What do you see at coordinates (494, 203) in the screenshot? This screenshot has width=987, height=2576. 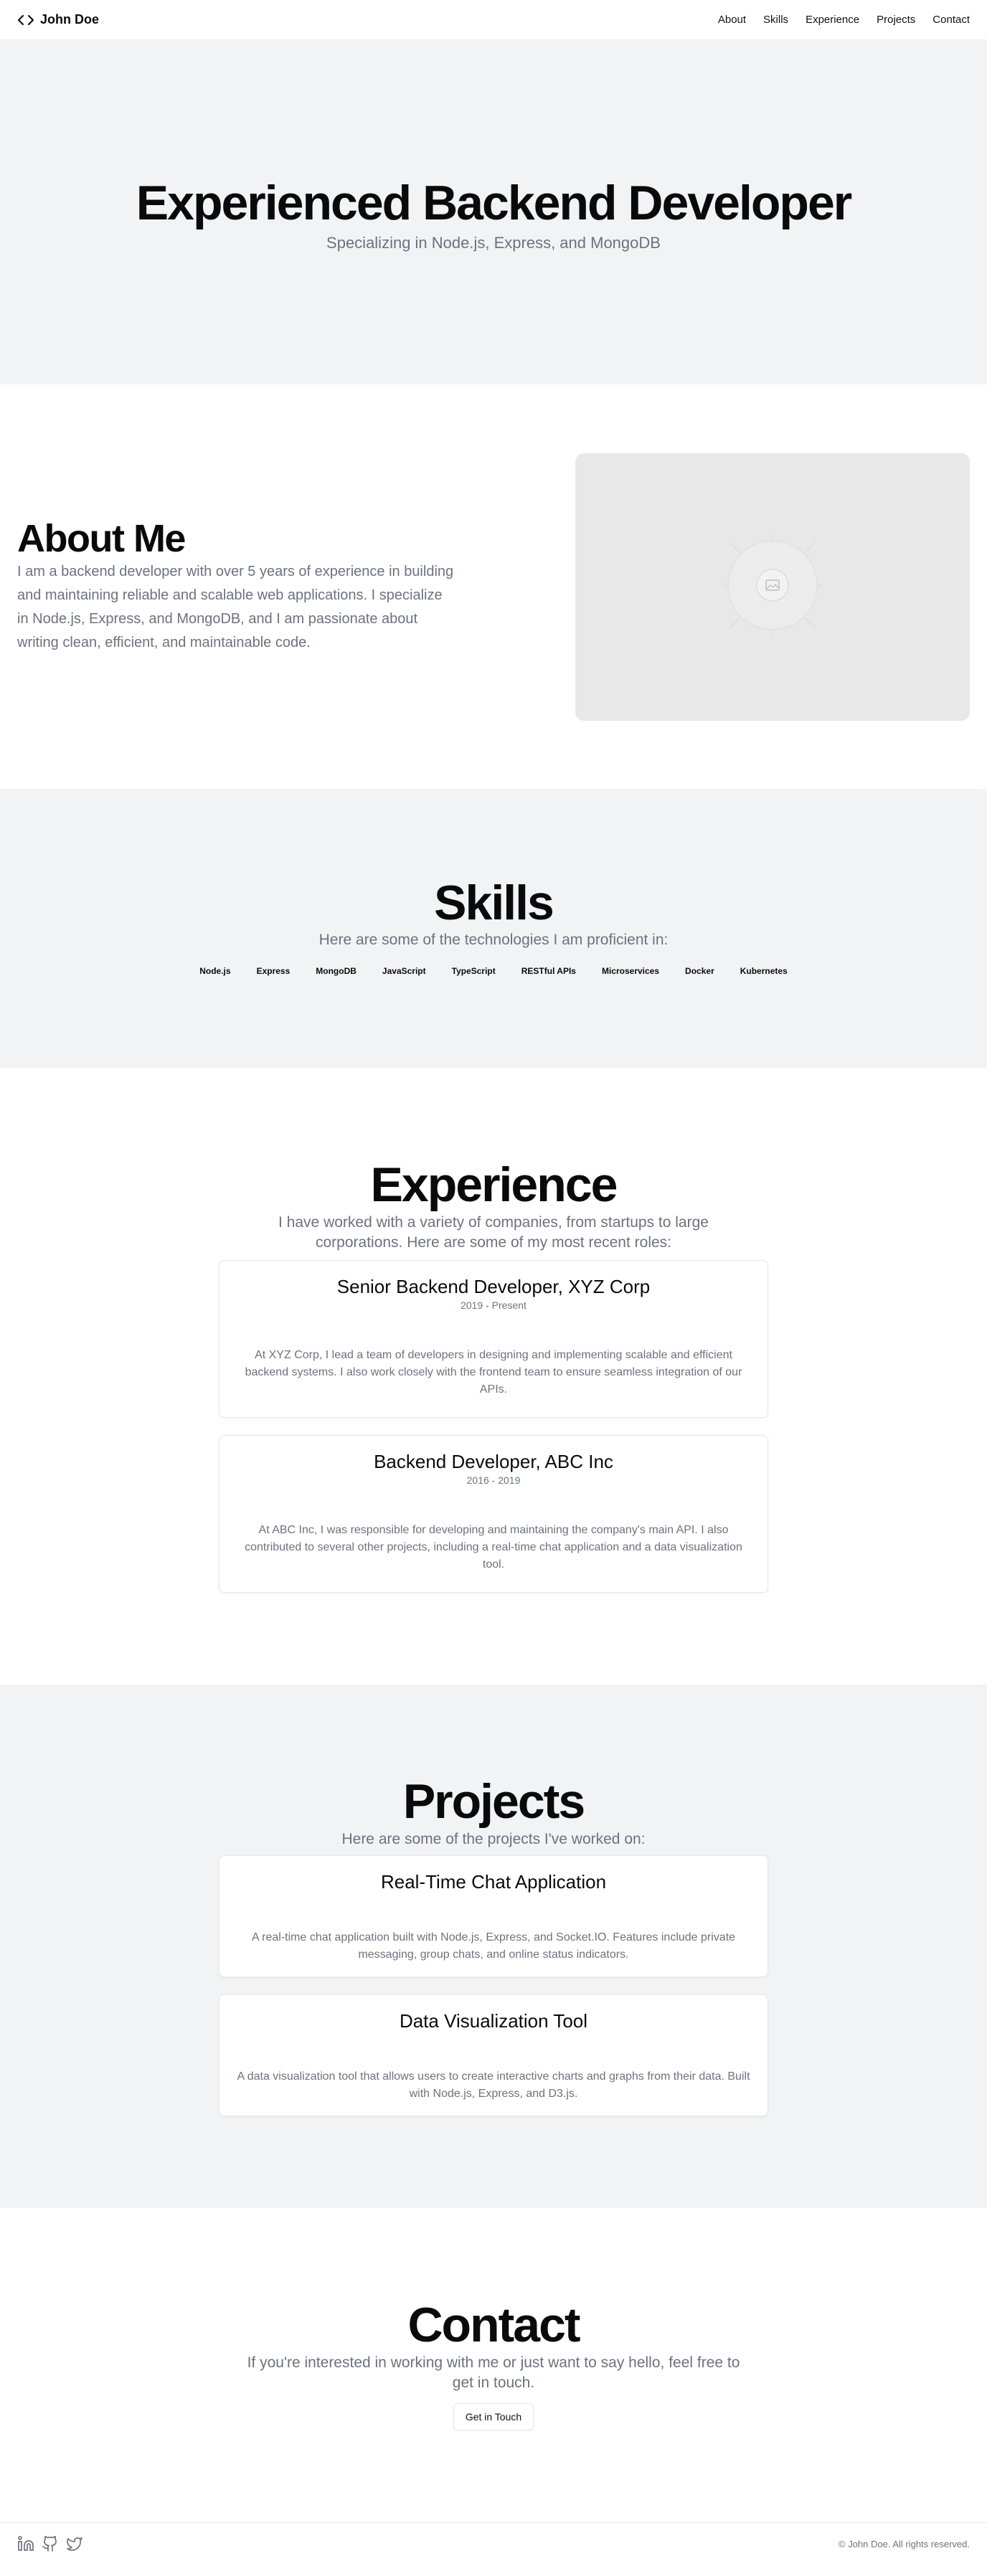 I see `hero-title: Experienced Backend Developer` at bounding box center [494, 203].